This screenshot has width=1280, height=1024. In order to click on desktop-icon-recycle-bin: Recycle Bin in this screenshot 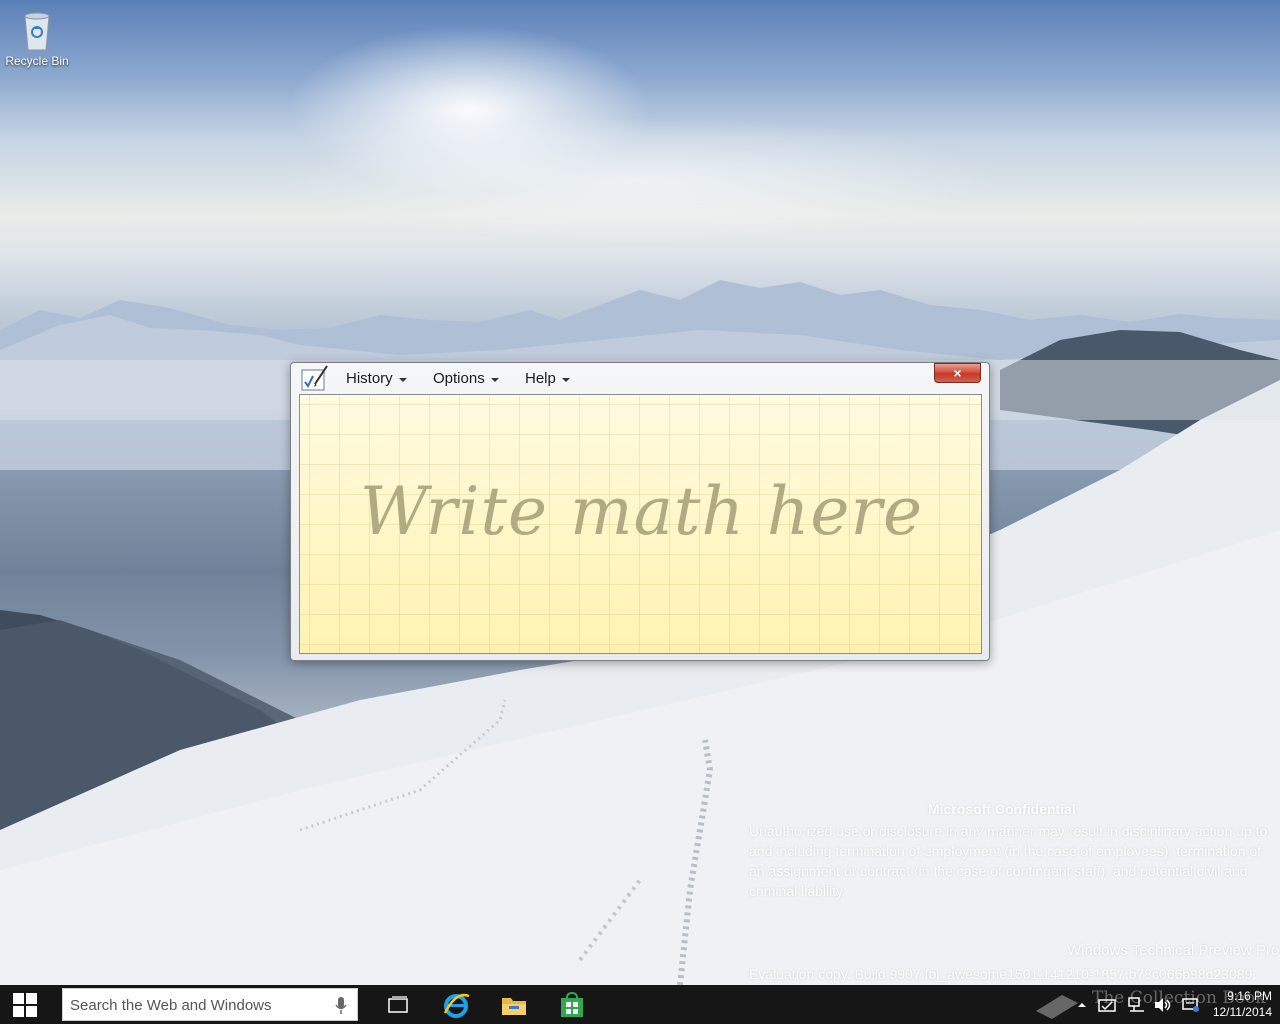, I will do `click(37, 41)`.